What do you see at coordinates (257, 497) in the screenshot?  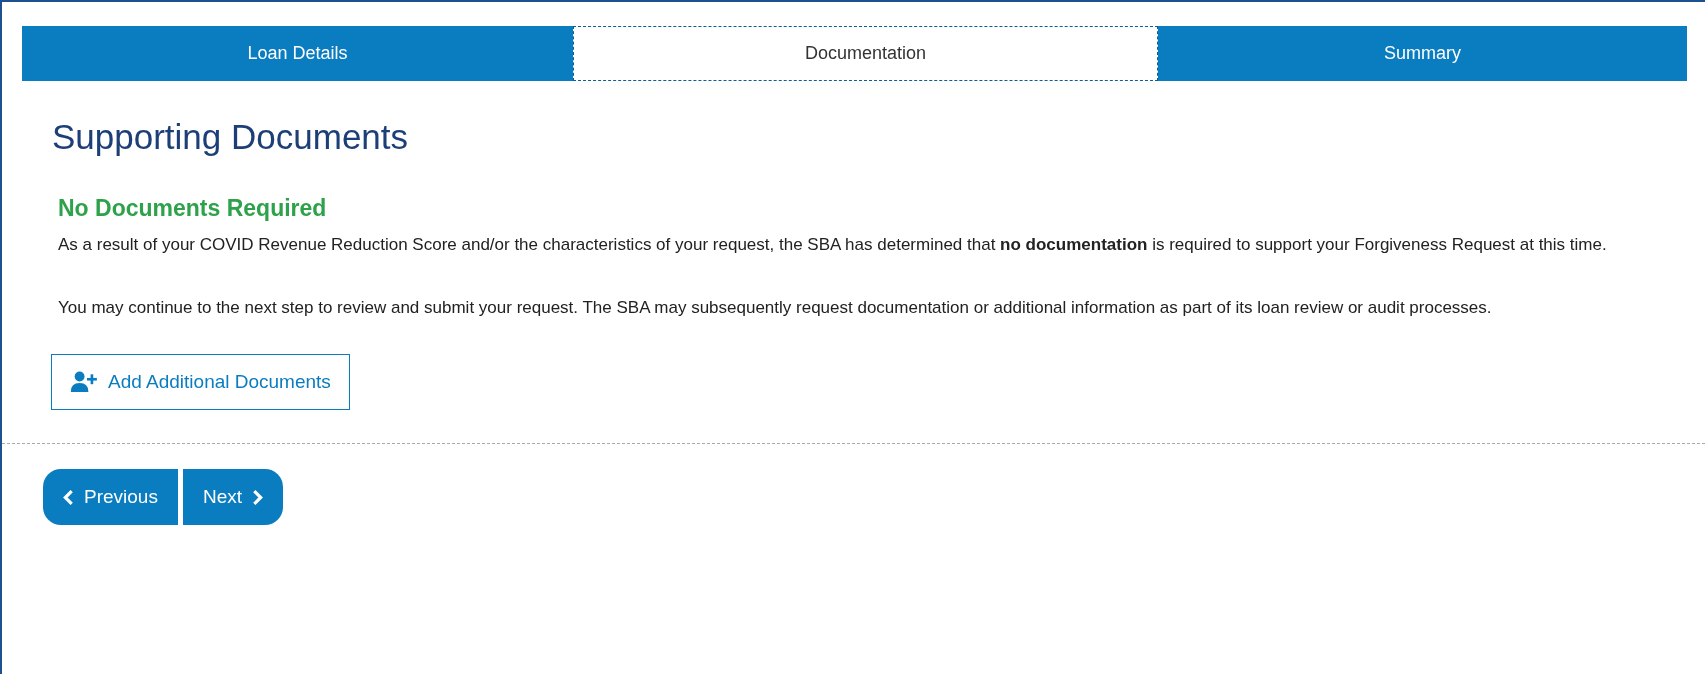 I see `chevron-right-icon` at bounding box center [257, 497].